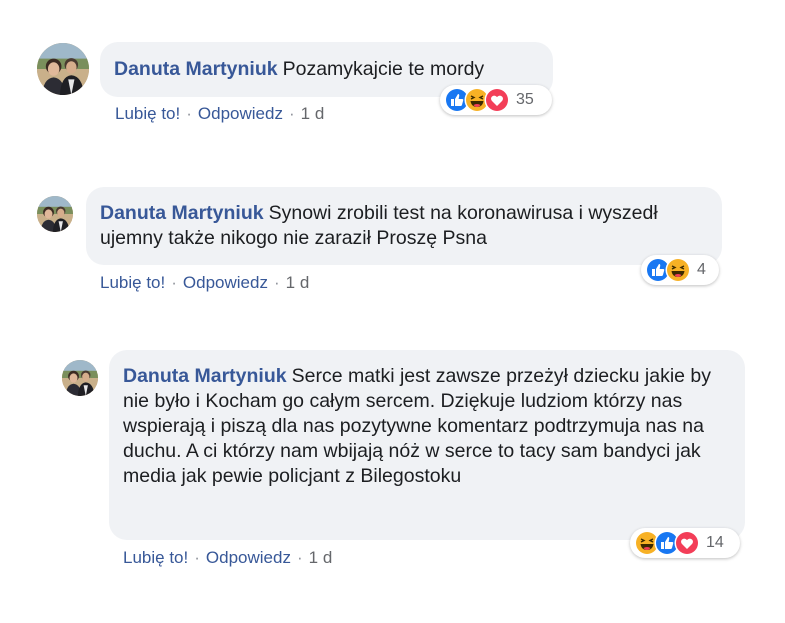 The image size is (785, 623). I want to click on reactions-summary: 4, so click(680, 270).